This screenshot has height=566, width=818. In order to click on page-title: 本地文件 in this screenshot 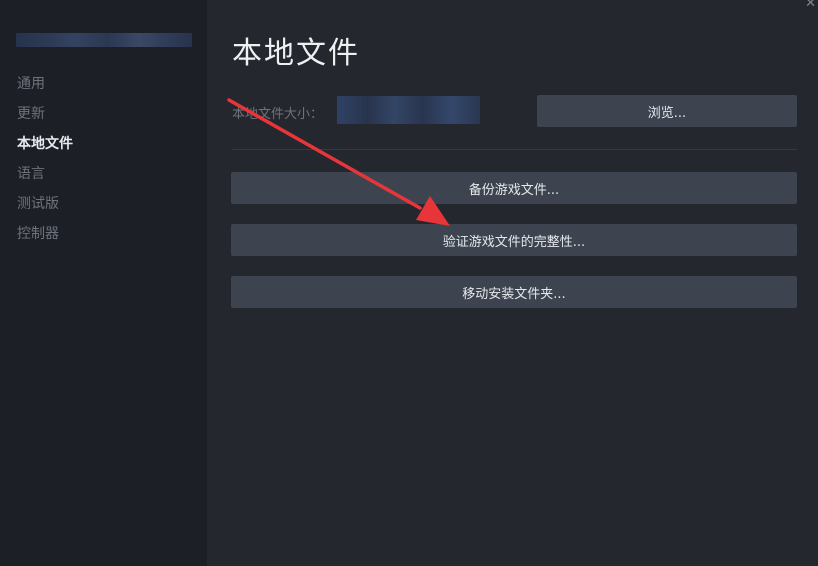, I will do `click(296, 53)`.